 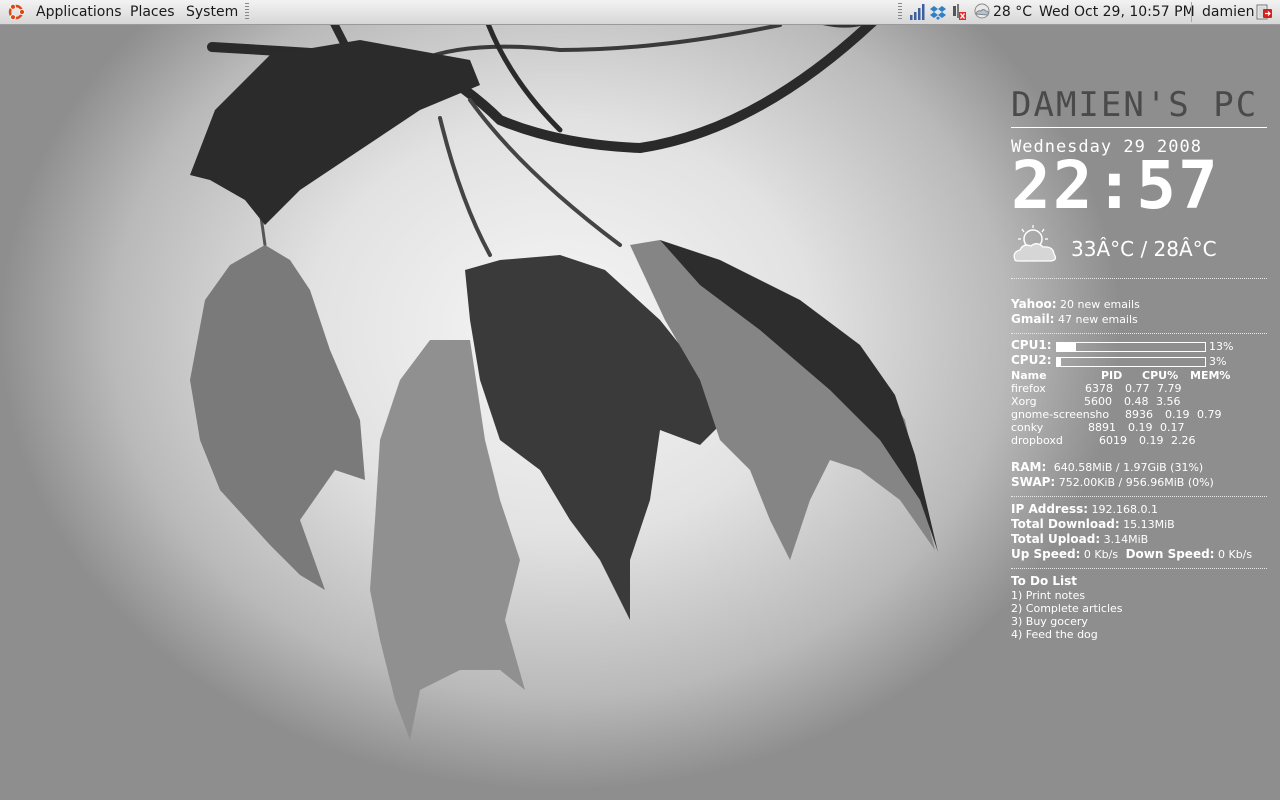 I want to click on shutdown-icon, so click(x=1264, y=12).